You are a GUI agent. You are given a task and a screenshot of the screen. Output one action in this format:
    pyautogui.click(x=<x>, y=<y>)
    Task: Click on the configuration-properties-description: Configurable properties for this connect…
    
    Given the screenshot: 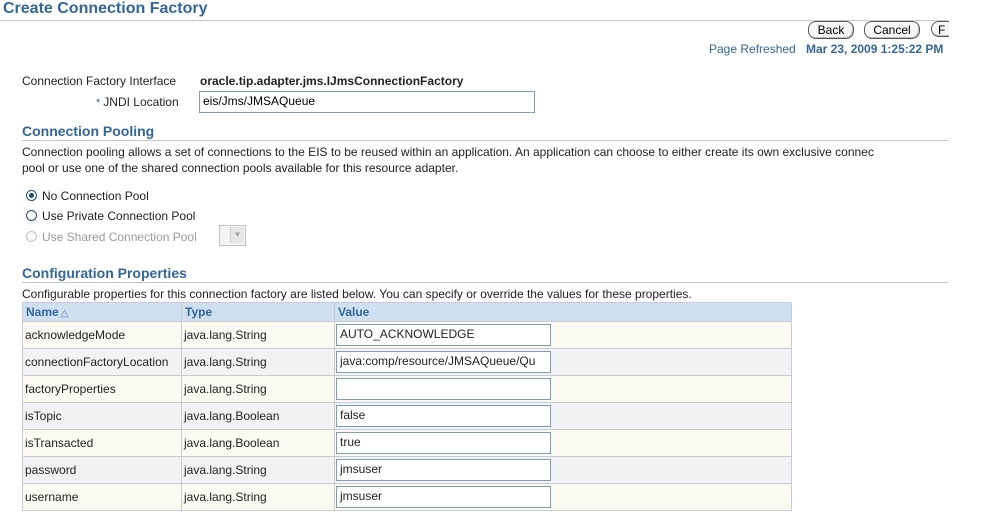 What is the action you would take?
    pyautogui.click(x=357, y=294)
    